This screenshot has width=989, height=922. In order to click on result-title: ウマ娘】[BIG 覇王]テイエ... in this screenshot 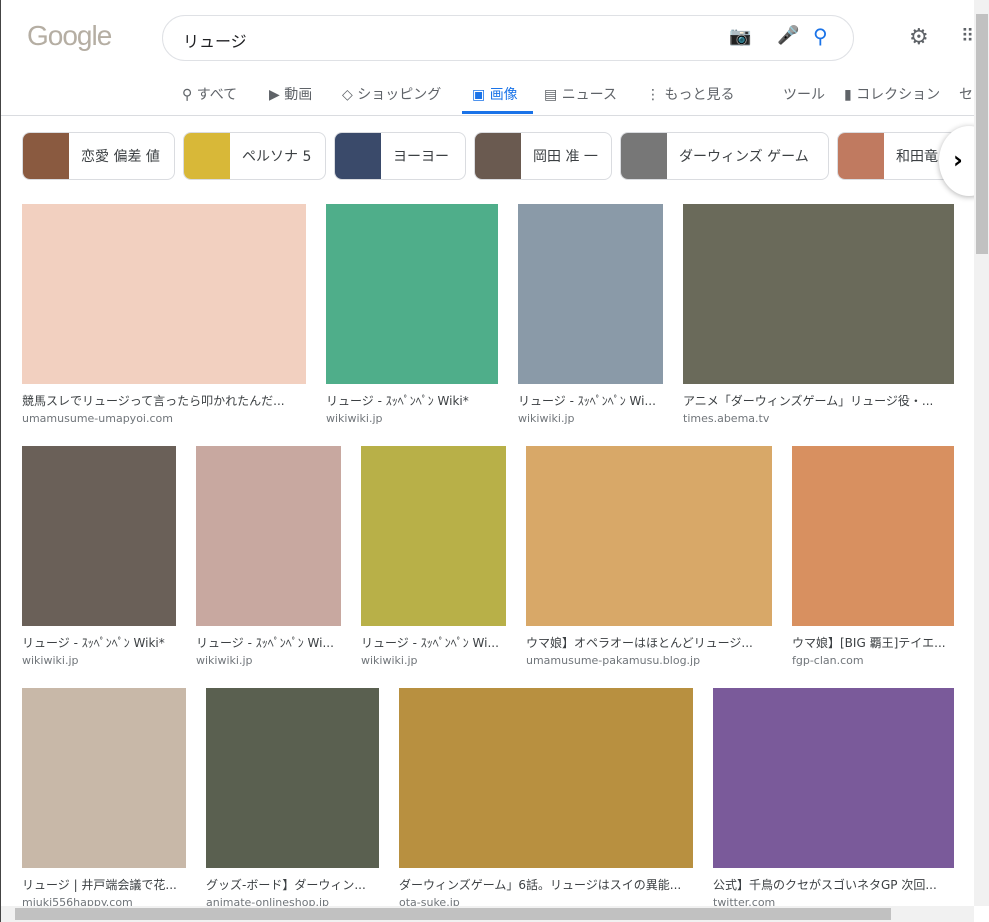, I will do `click(873, 642)`.